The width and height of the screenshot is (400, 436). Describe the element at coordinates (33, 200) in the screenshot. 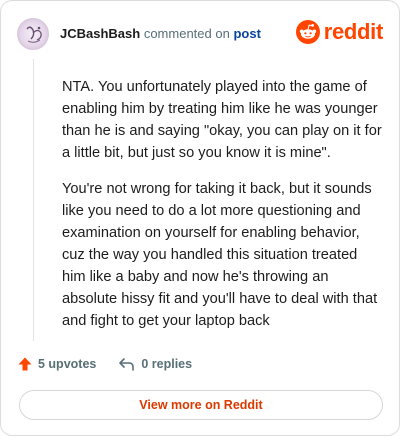

I see `thread-line` at that location.